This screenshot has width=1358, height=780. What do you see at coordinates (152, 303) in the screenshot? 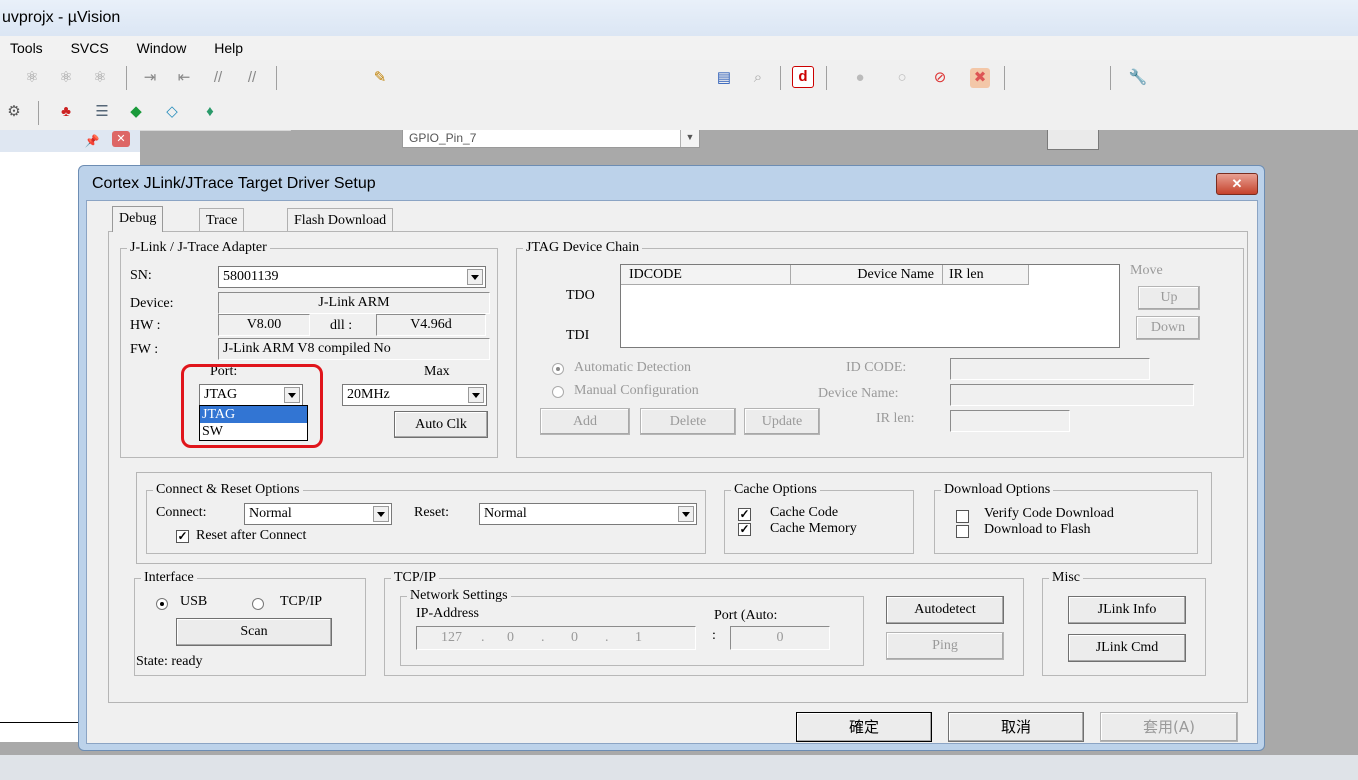
I see `device-label: Device:` at bounding box center [152, 303].